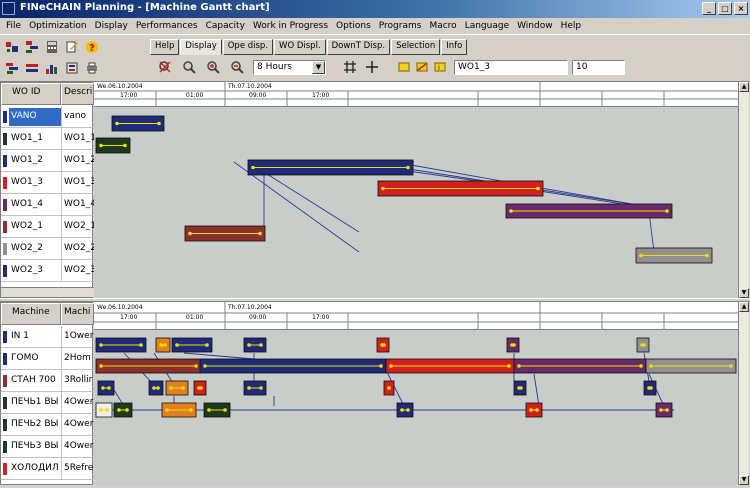 This screenshot has height=488, width=750. I want to click on crosshair-icon, so click(372, 67).